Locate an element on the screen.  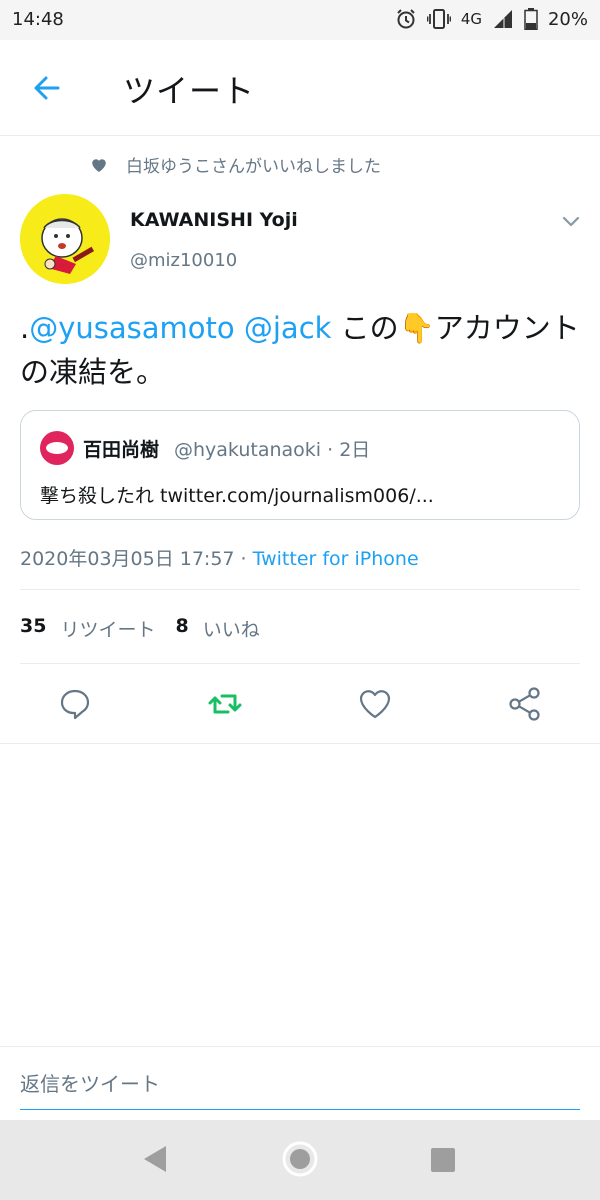
tweet-text-prefix: . is located at coordinates (25, 328).